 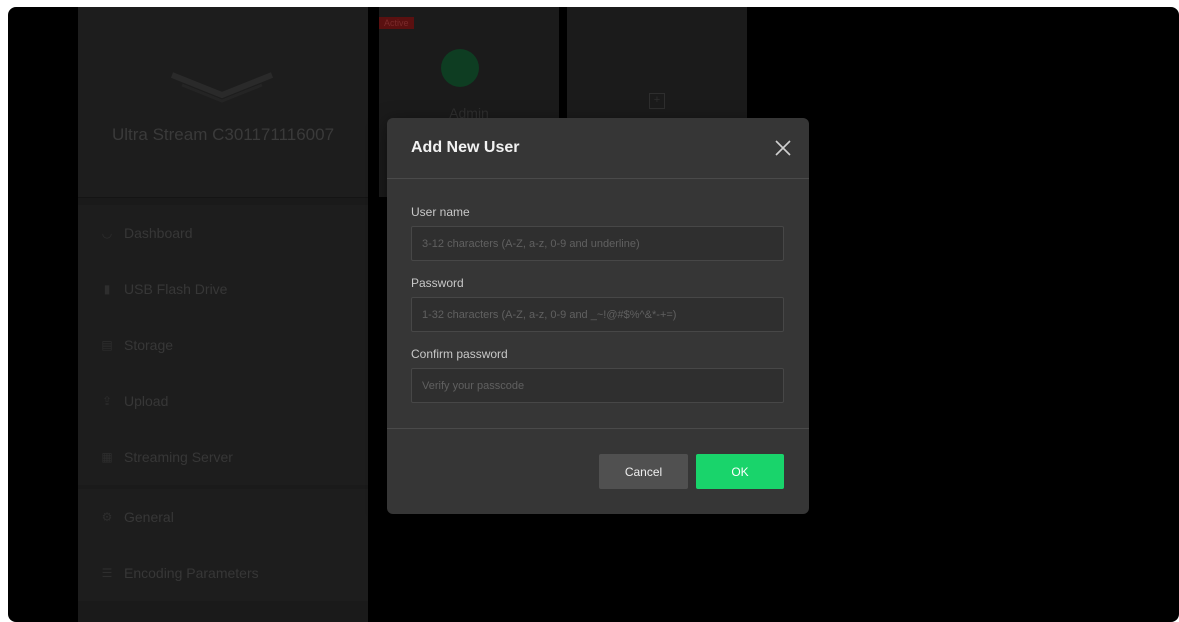 What do you see at coordinates (107, 345) in the screenshot?
I see `storage-icon: ▤` at bounding box center [107, 345].